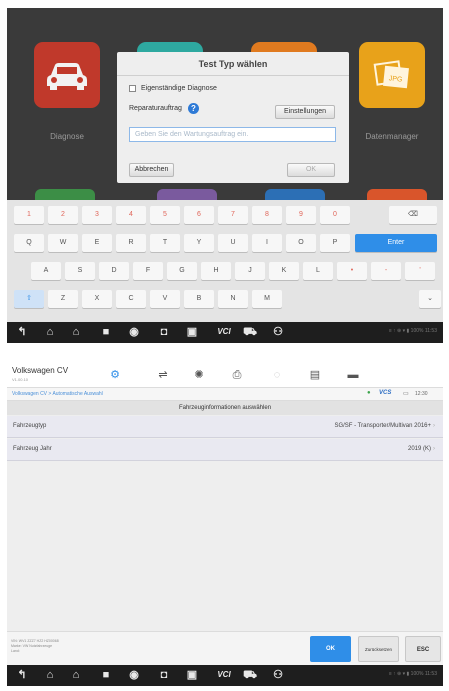  Describe the element at coordinates (29, 243) in the screenshot. I see `key-q: Q` at that location.